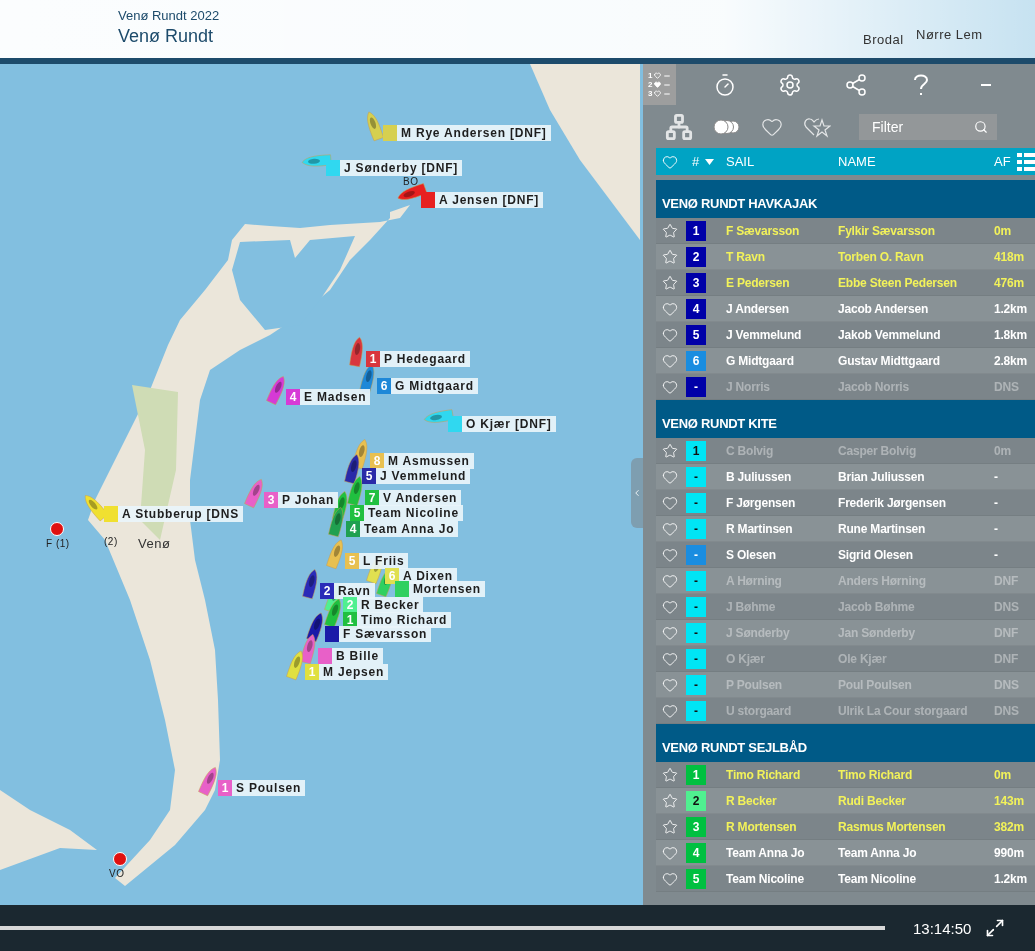 This screenshot has width=1035, height=951. What do you see at coordinates (335, 397) in the screenshot?
I see `boat-name-label: E Madsen` at bounding box center [335, 397].